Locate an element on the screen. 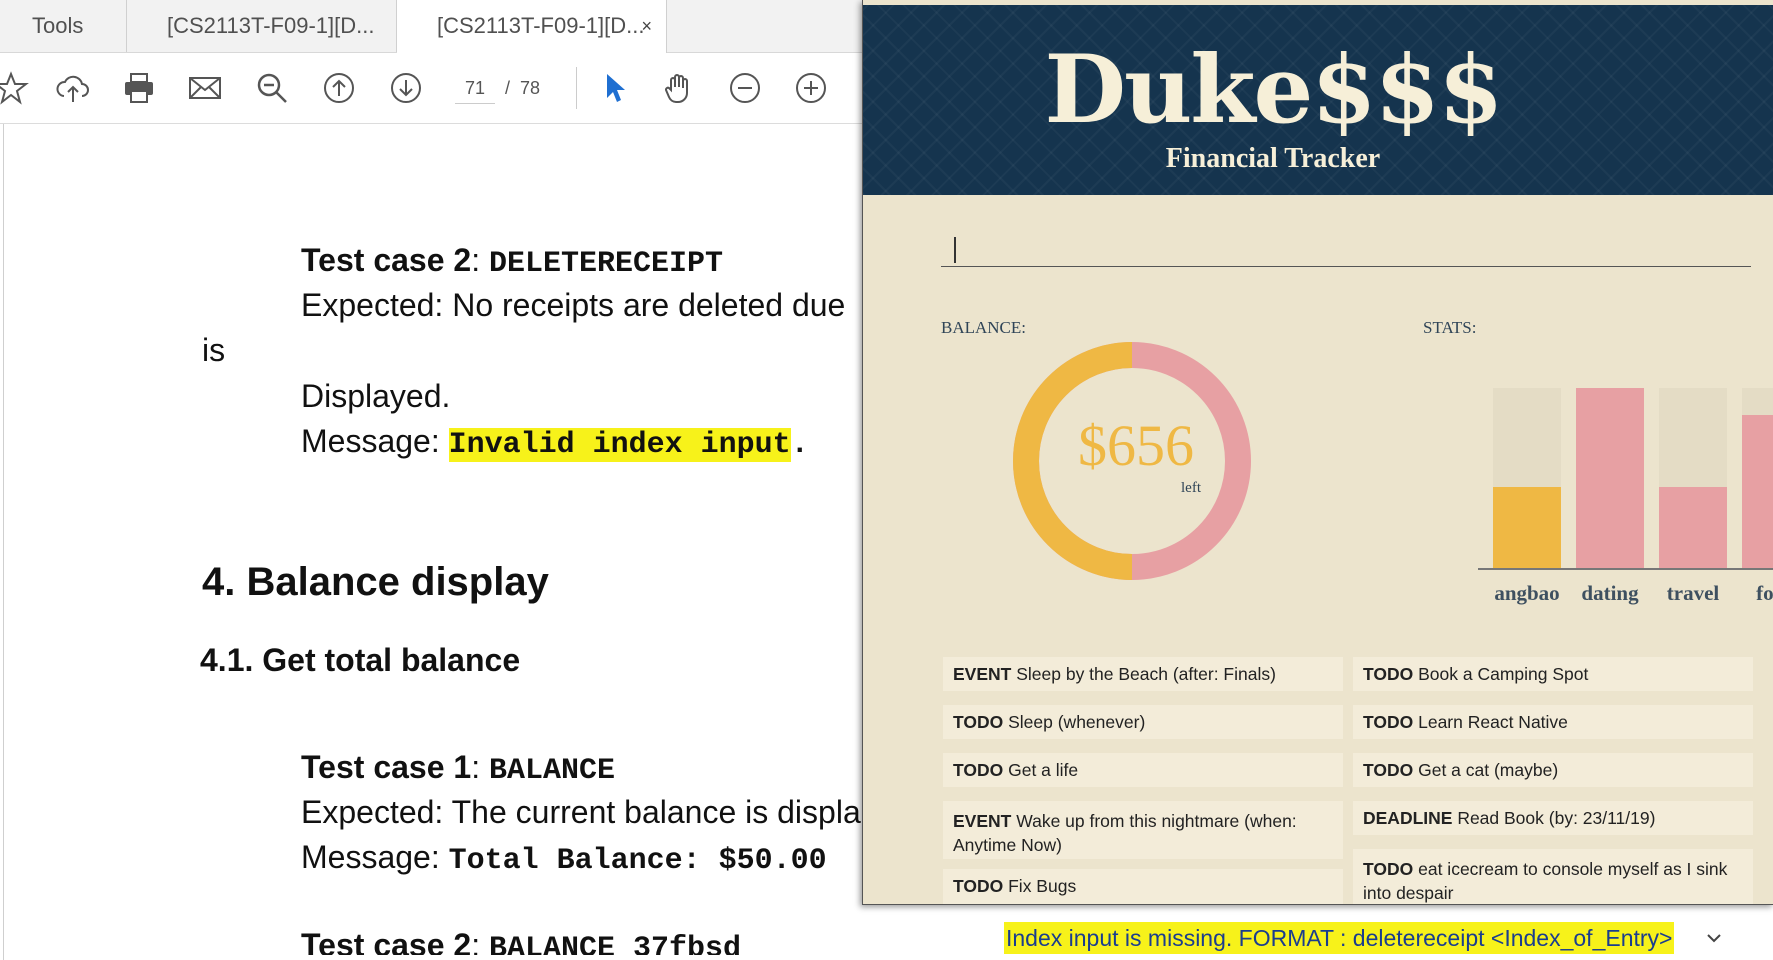 This screenshot has height=960, width=1773. toolbar-divider is located at coordinates (576, 88).